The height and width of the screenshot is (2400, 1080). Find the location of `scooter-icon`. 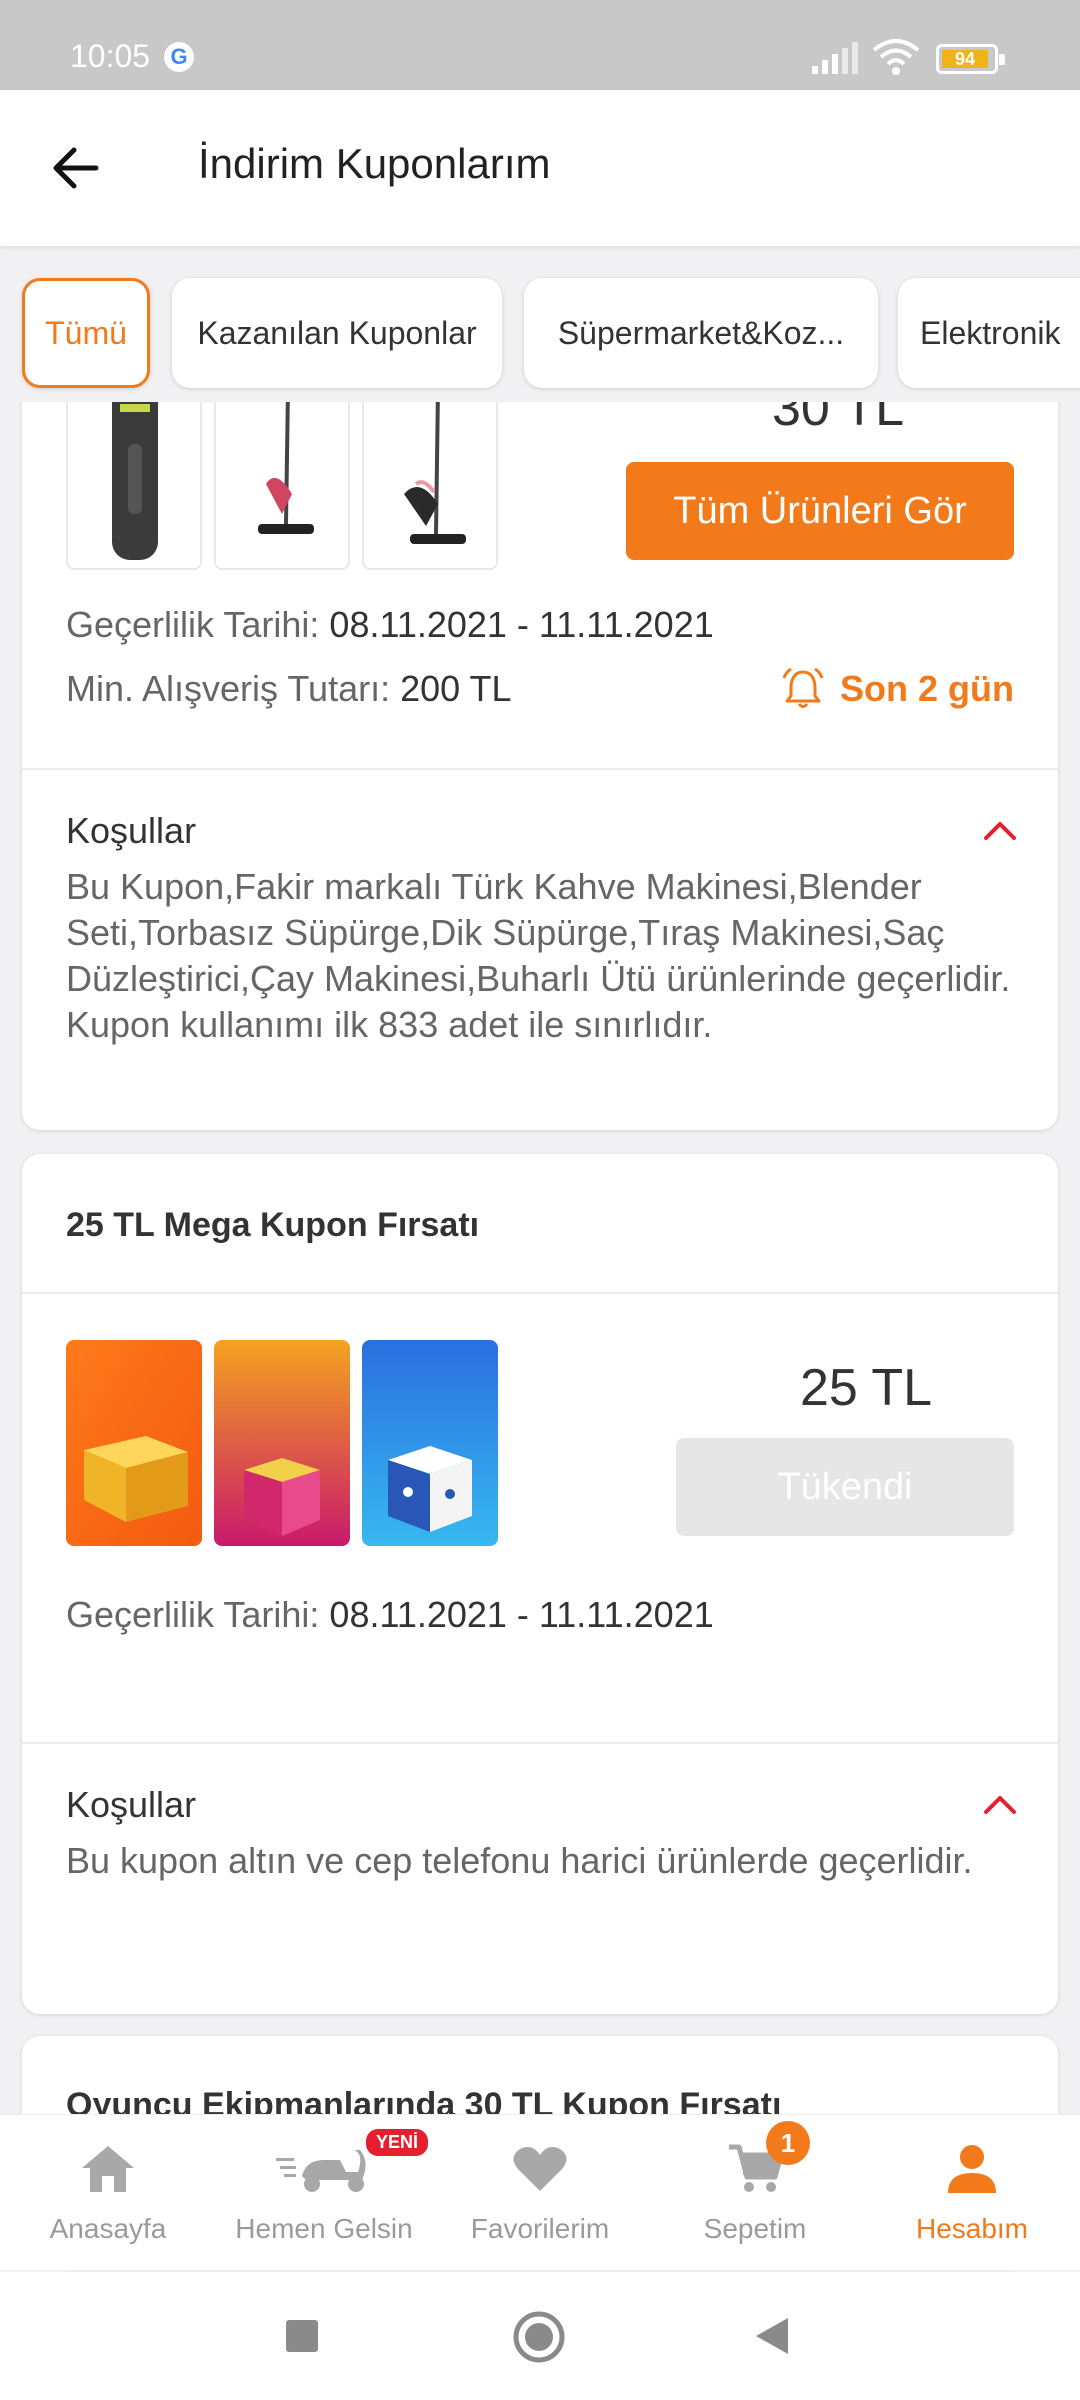

scooter-icon is located at coordinates (321, 2171).